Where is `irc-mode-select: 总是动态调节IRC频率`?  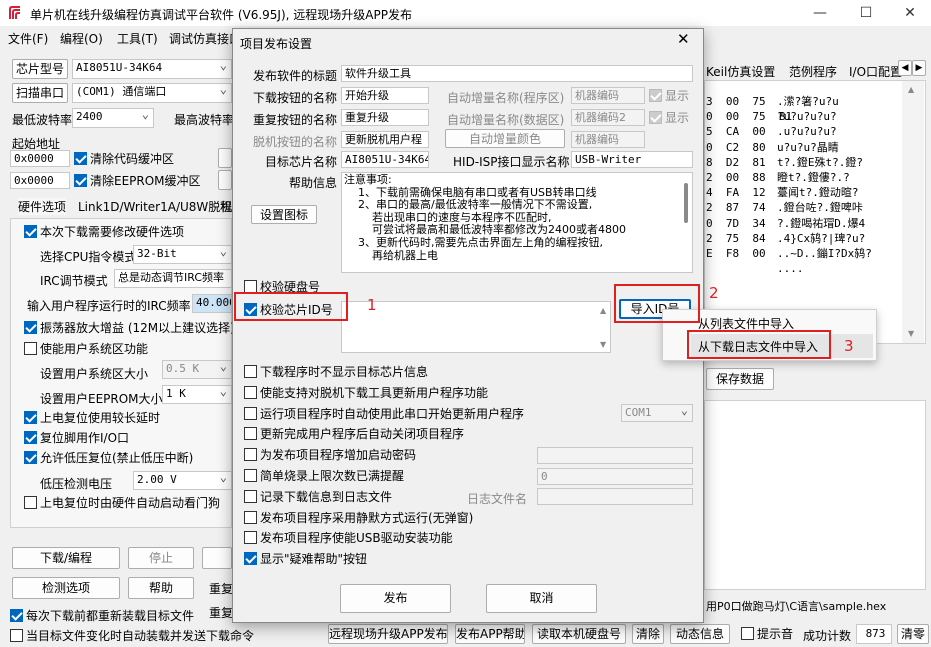
irc-mode-select: 总是动态调节IRC频率 is located at coordinates (173, 278).